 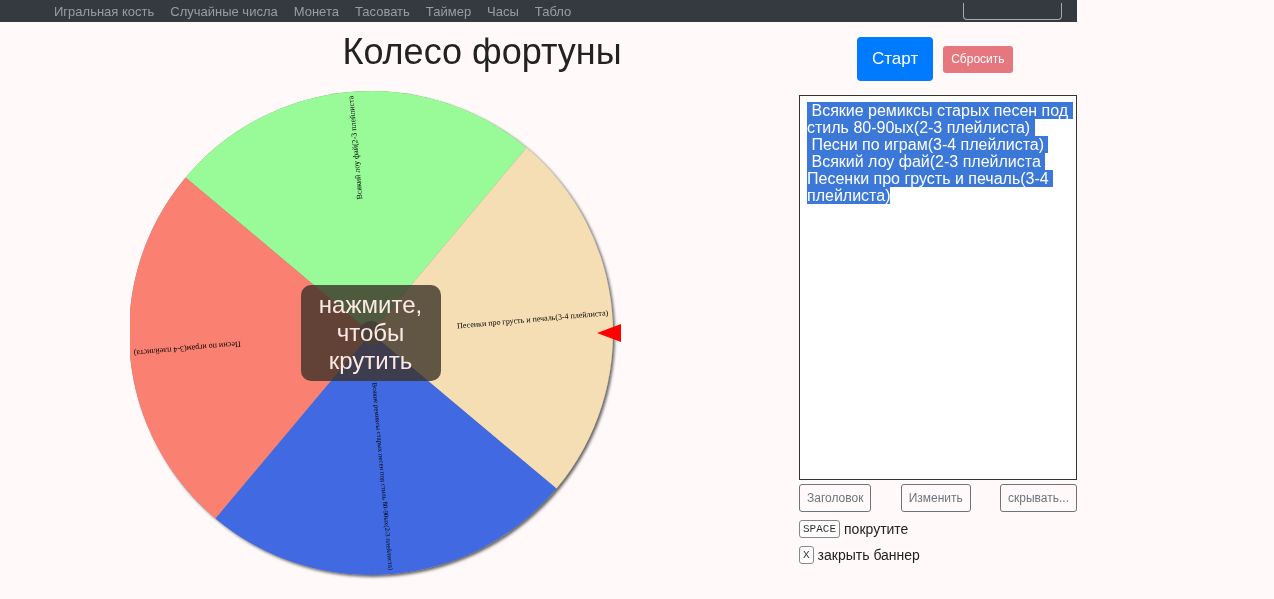 What do you see at coordinates (935, 498) in the screenshot?
I see `option-button: Изменить` at bounding box center [935, 498].